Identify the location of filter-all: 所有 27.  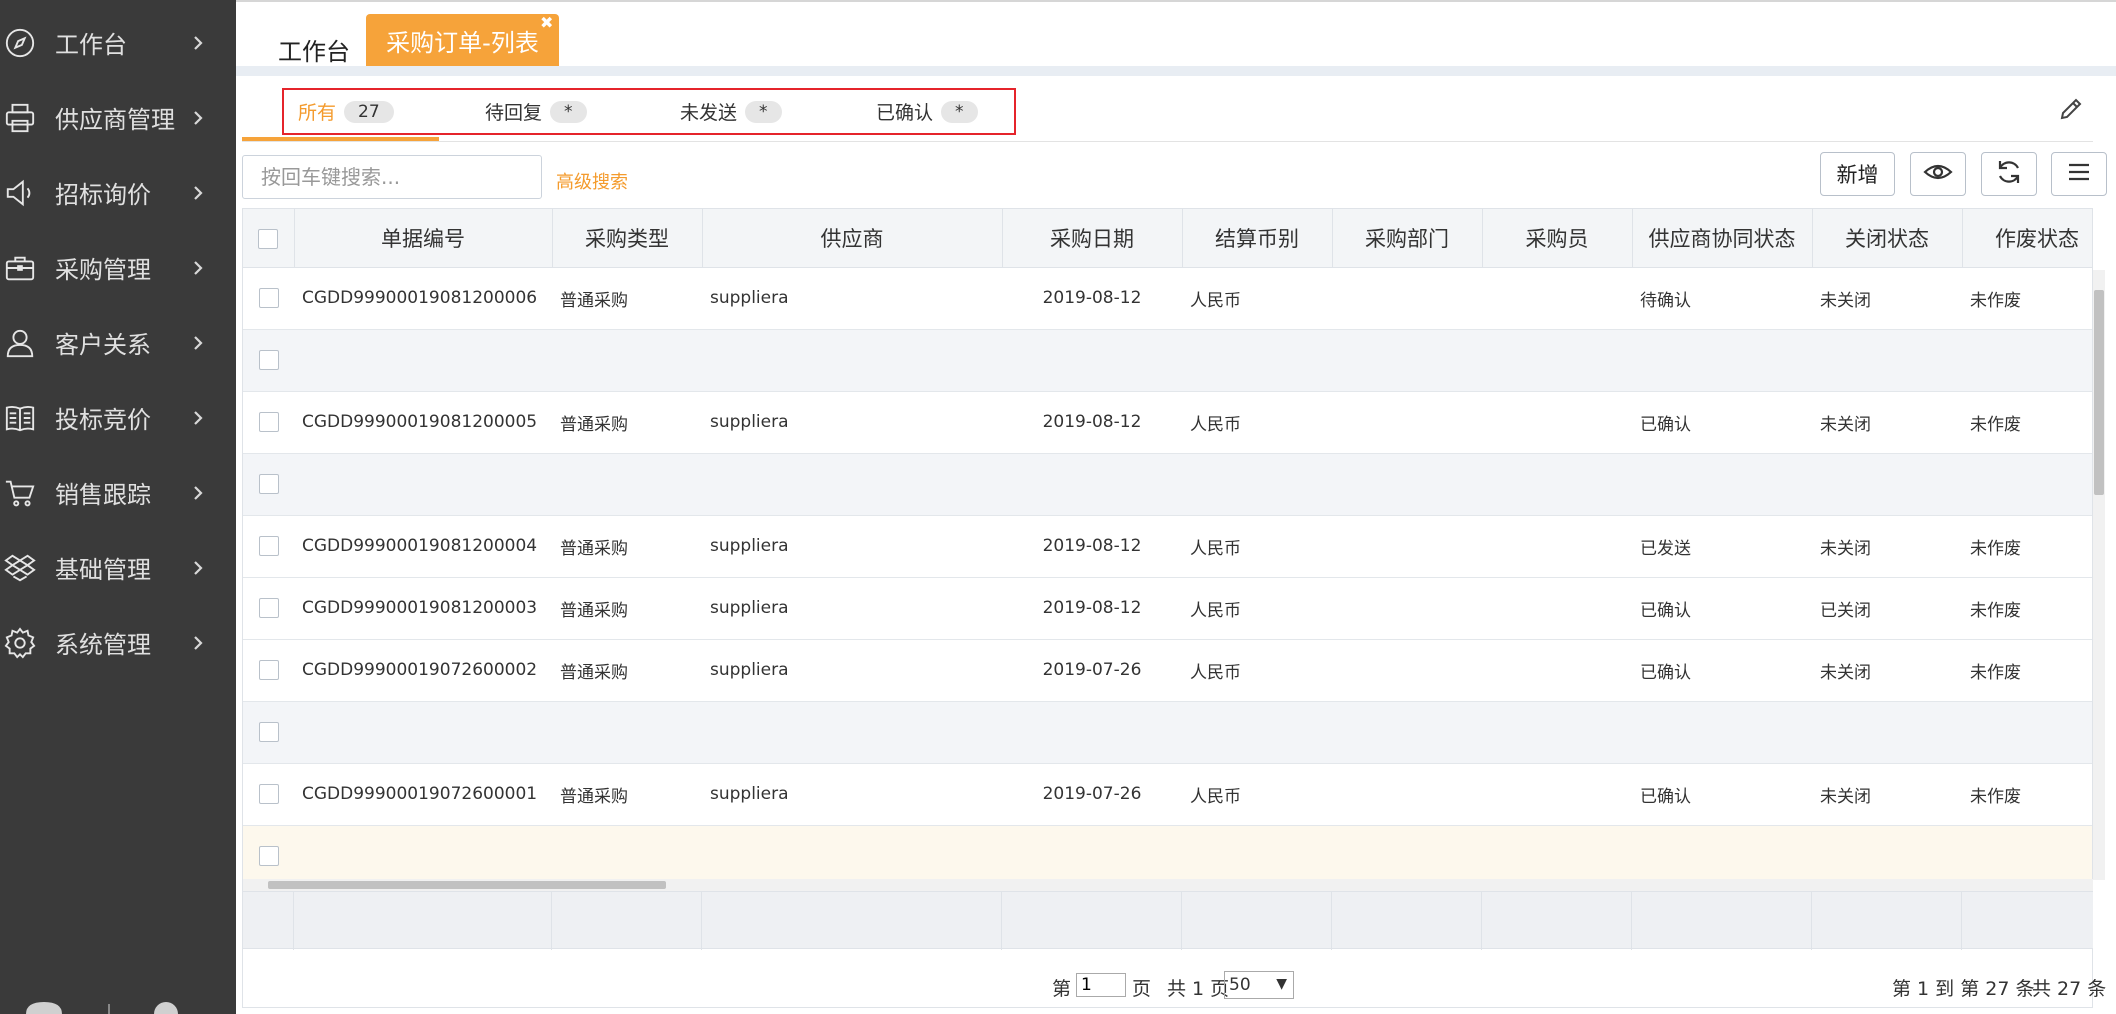
(346, 111).